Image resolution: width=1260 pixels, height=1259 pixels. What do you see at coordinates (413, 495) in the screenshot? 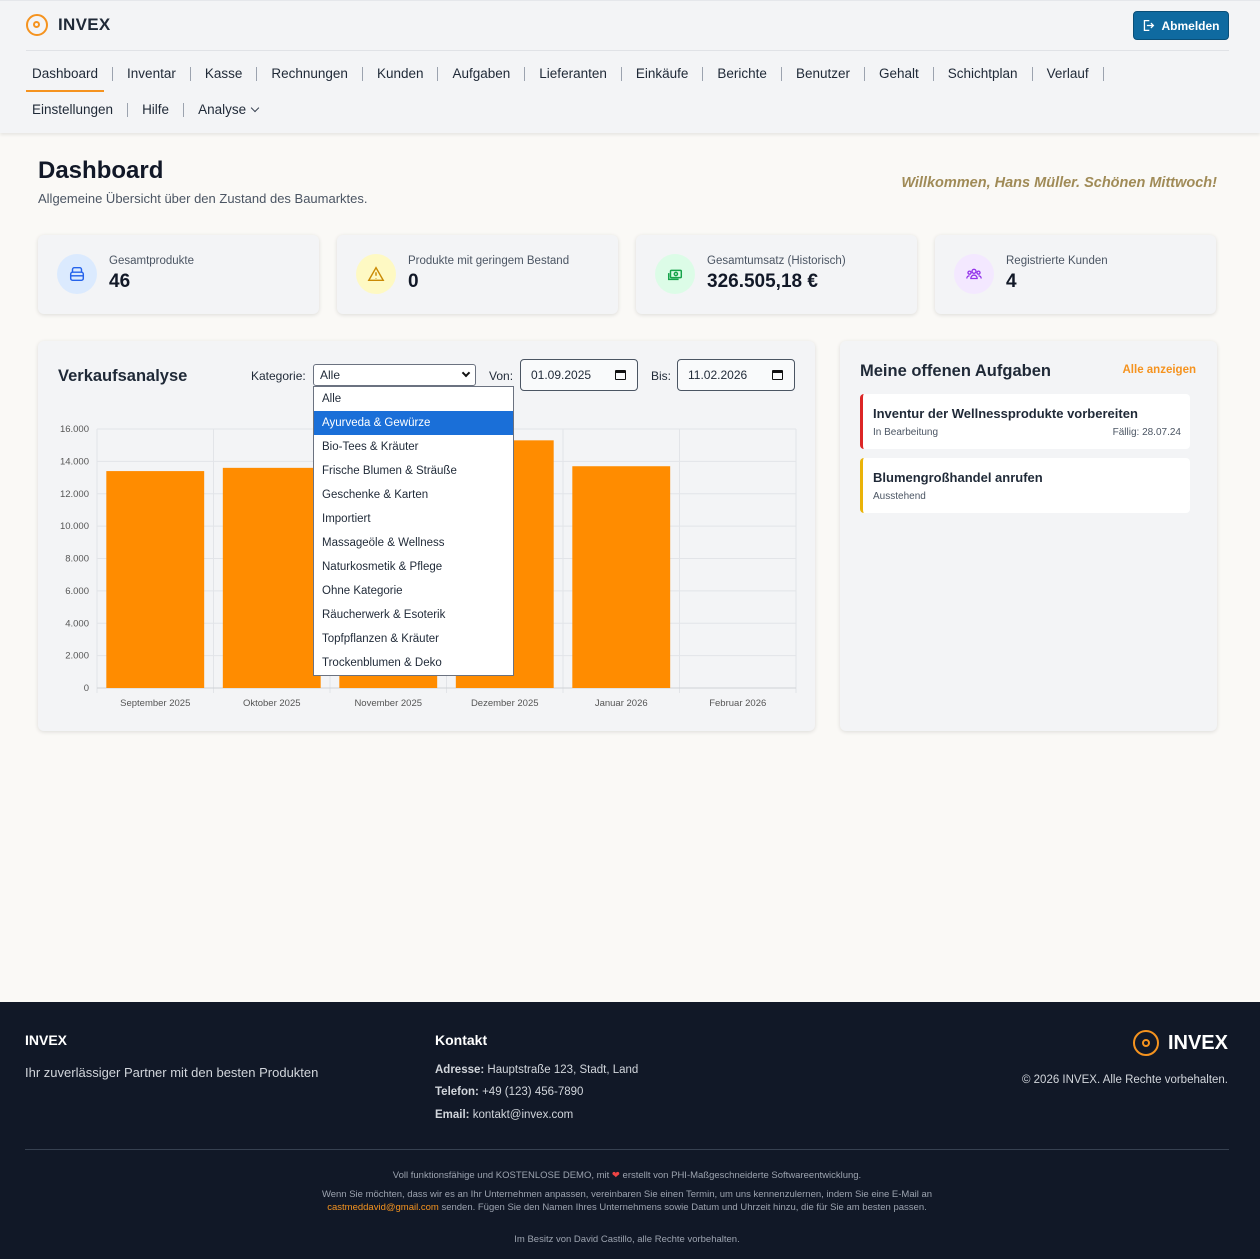
I see `category-option: Geschenke & Karten` at bounding box center [413, 495].